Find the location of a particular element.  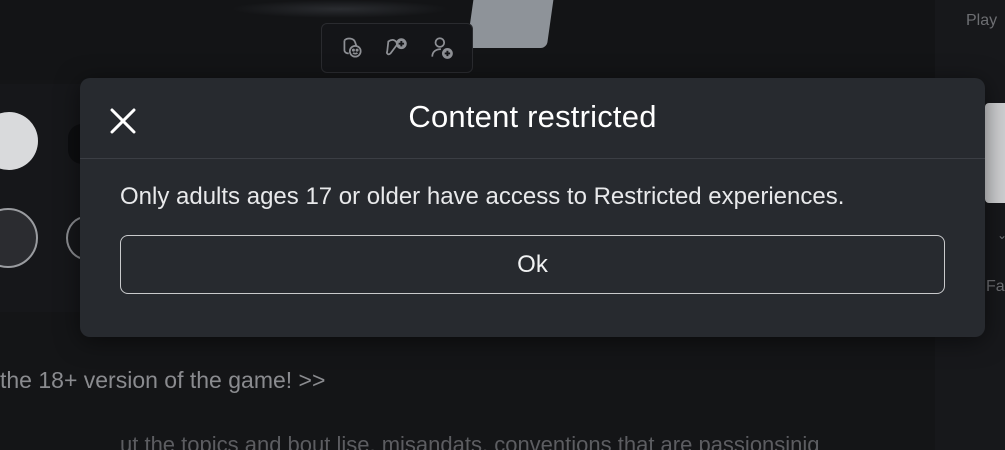

close-button is located at coordinates (123, 121).